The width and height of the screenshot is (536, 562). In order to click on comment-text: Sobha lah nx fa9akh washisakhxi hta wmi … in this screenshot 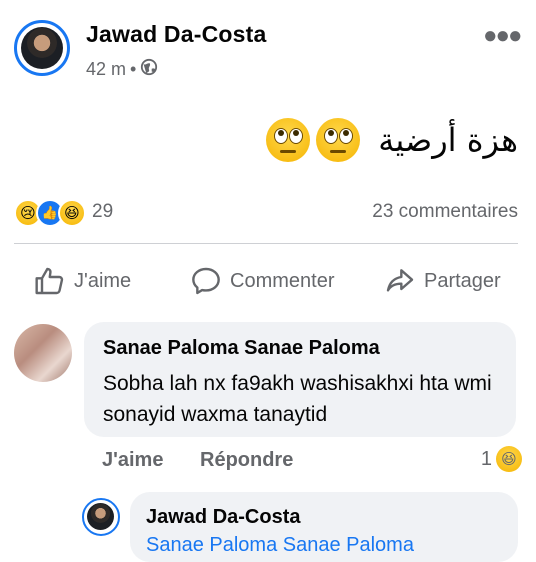, I will do `click(297, 399)`.